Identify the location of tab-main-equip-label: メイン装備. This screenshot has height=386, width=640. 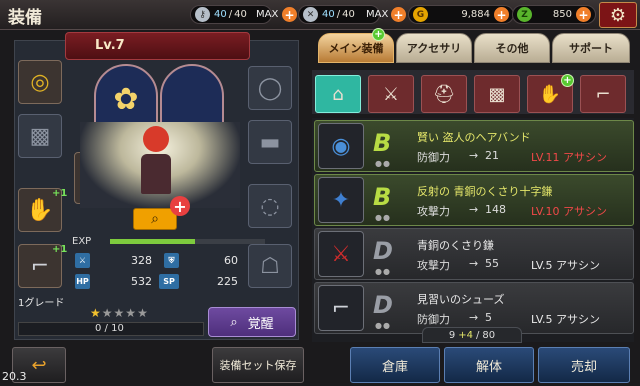
(356, 48).